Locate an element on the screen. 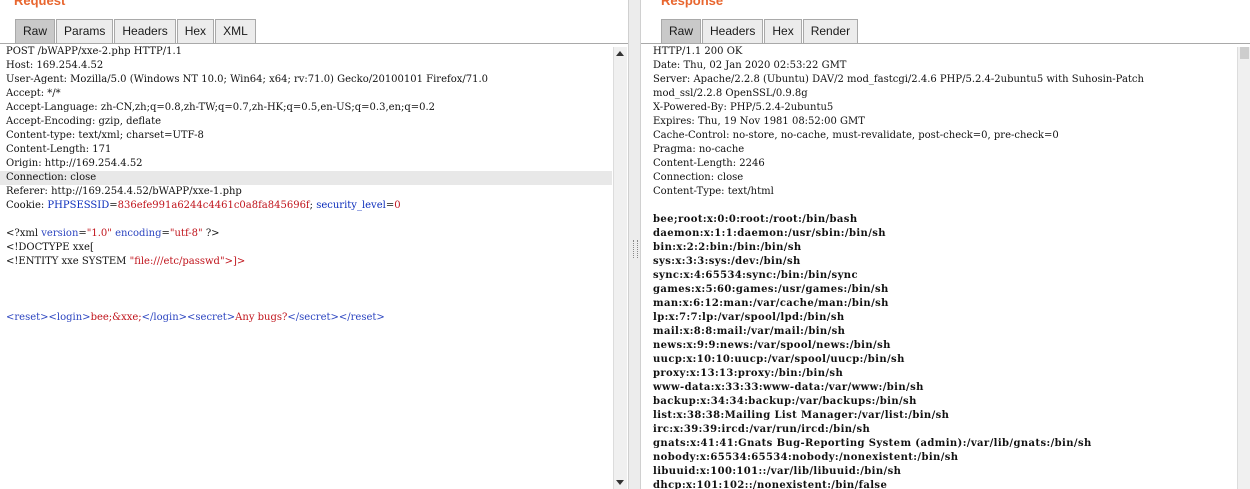 The image size is (1250, 489). pane-splitter is located at coordinates (634, 244).